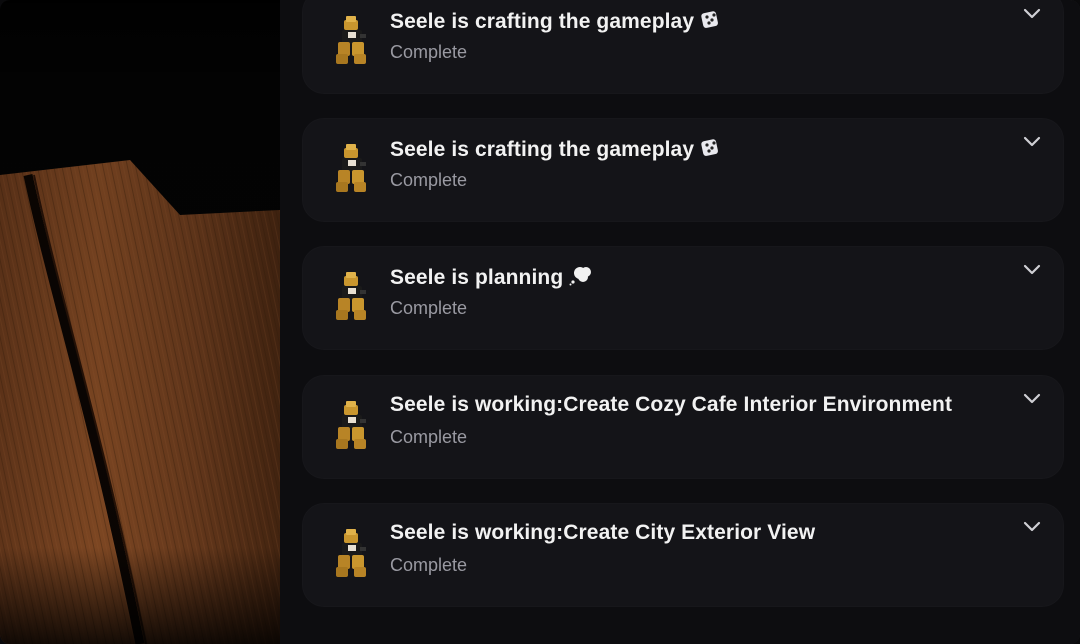  What do you see at coordinates (683, 170) in the screenshot?
I see `task-card-2: Seele is crafting the gameplay Complete` at bounding box center [683, 170].